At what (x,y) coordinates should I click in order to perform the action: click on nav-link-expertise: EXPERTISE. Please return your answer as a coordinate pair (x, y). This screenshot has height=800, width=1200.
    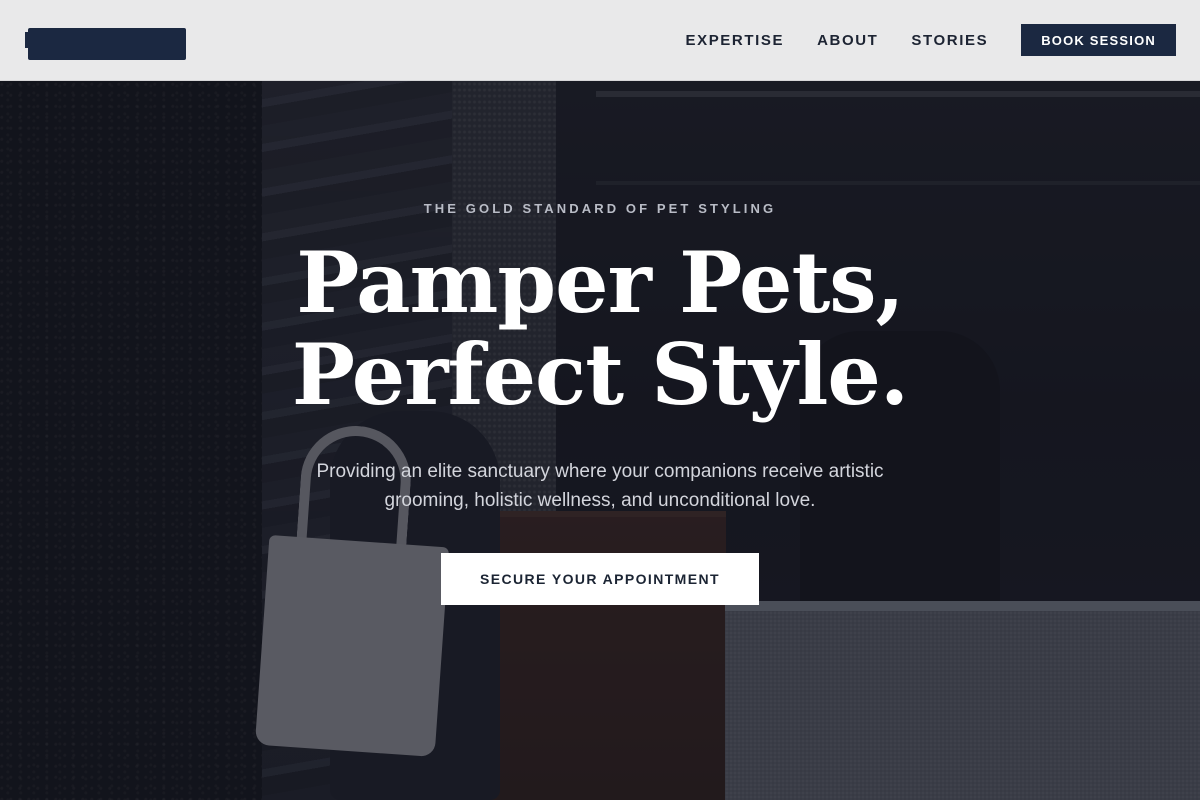
    Looking at the image, I should click on (734, 40).